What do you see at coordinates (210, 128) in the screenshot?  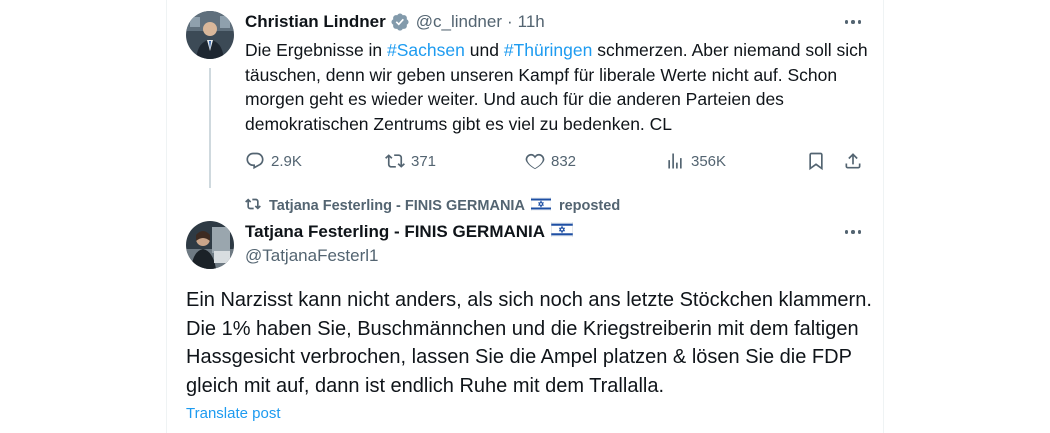 I see `thread-line` at bounding box center [210, 128].